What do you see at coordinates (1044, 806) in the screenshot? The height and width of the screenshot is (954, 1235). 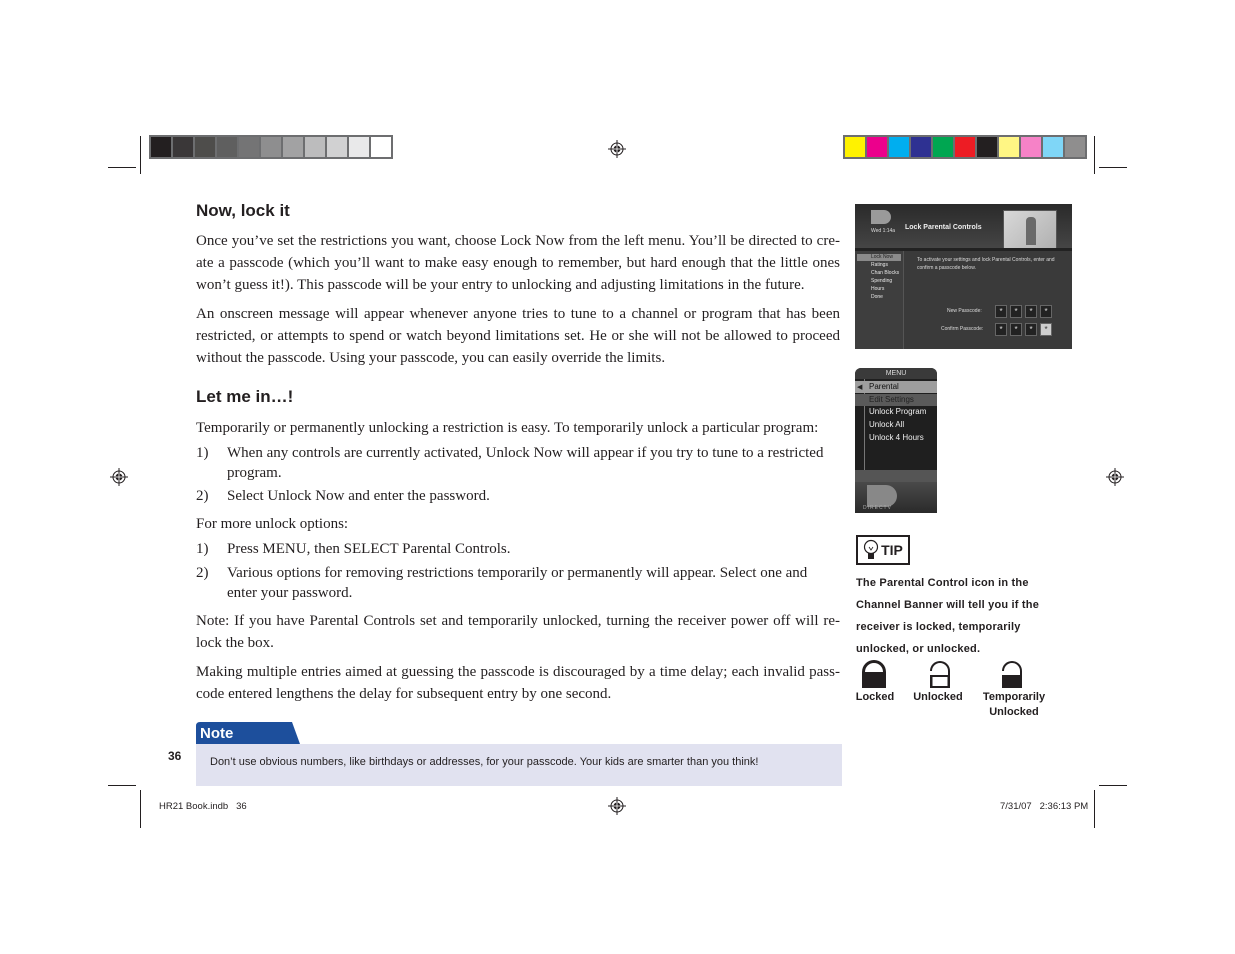 I see `slug-timestamp: 7/31/07 2:36:13 PM` at bounding box center [1044, 806].